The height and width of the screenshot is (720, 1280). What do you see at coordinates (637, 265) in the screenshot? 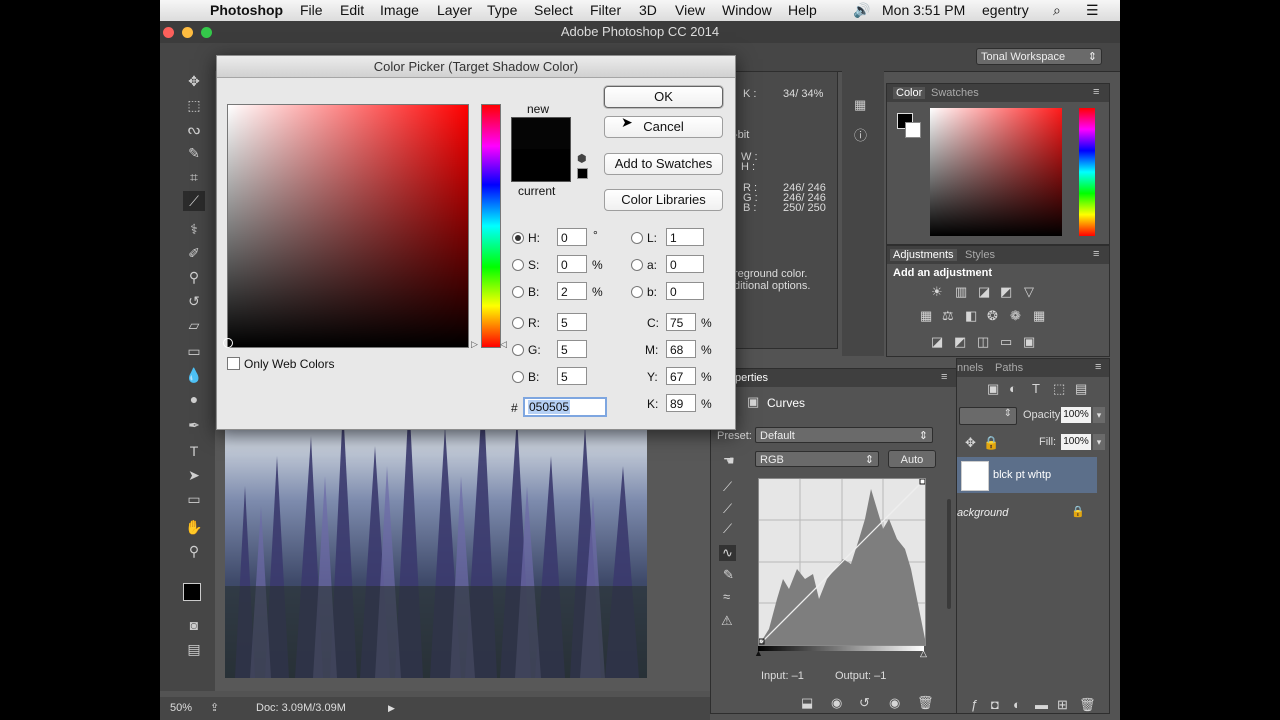
I see `radio-a` at bounding box center [637, 265].